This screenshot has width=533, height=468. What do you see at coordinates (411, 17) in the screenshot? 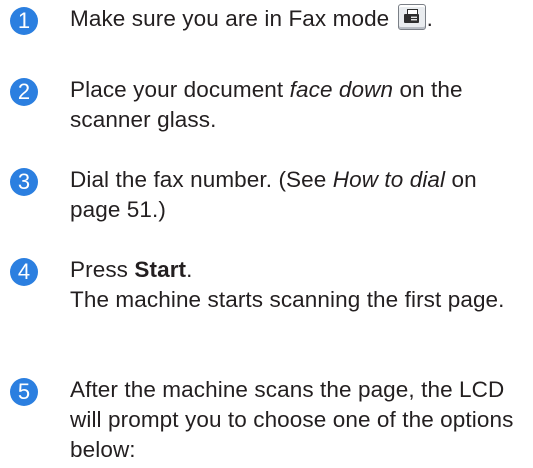
I see `fax-mode-icon` at bounding box center [411, 17].